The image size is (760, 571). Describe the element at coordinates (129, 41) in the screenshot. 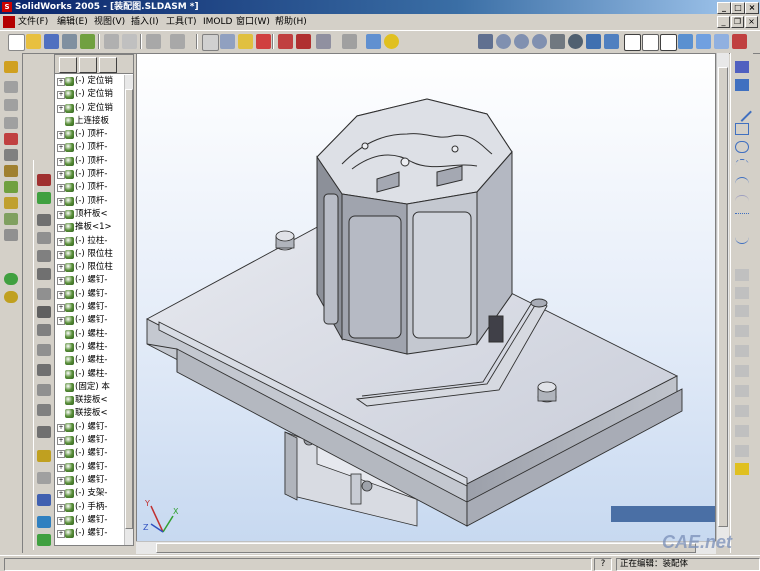

I see `copy-icon` at that location.